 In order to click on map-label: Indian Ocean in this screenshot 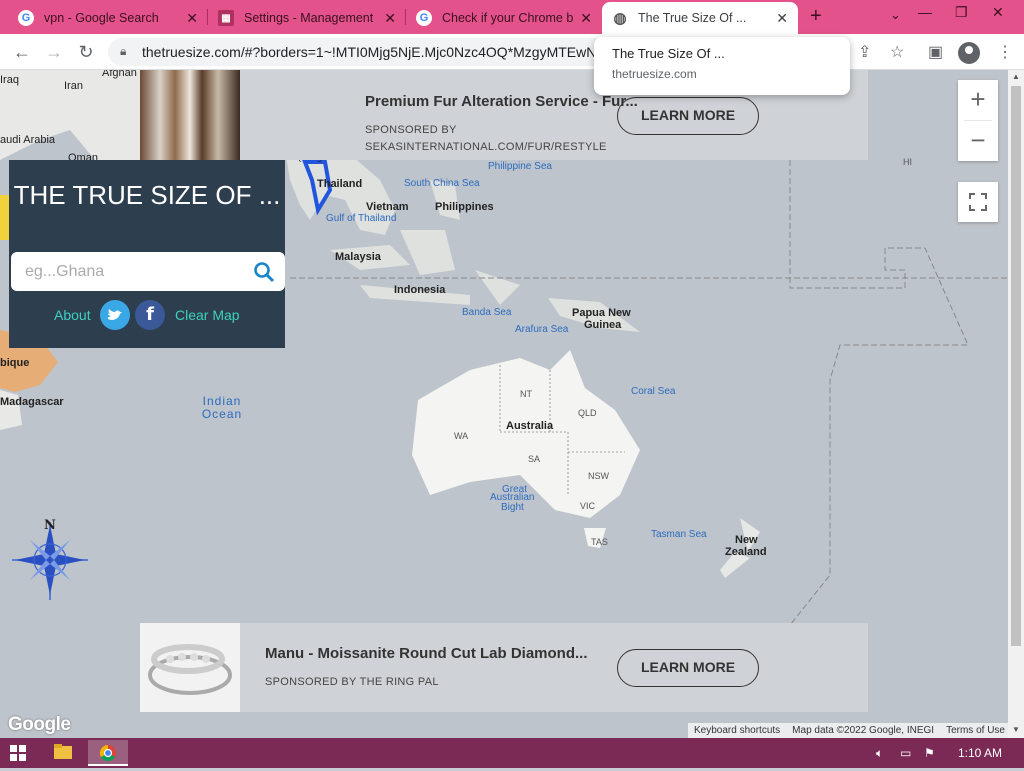, I will do `click(222, 407)`.